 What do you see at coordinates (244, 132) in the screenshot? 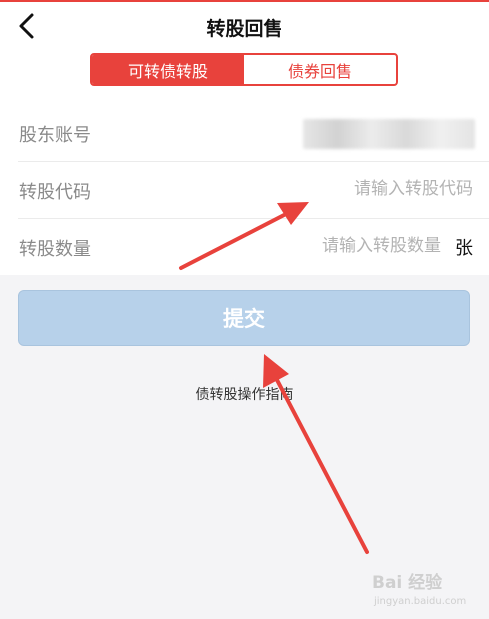
I see `account-row: 股东账号` at bounding box center [244, 132].